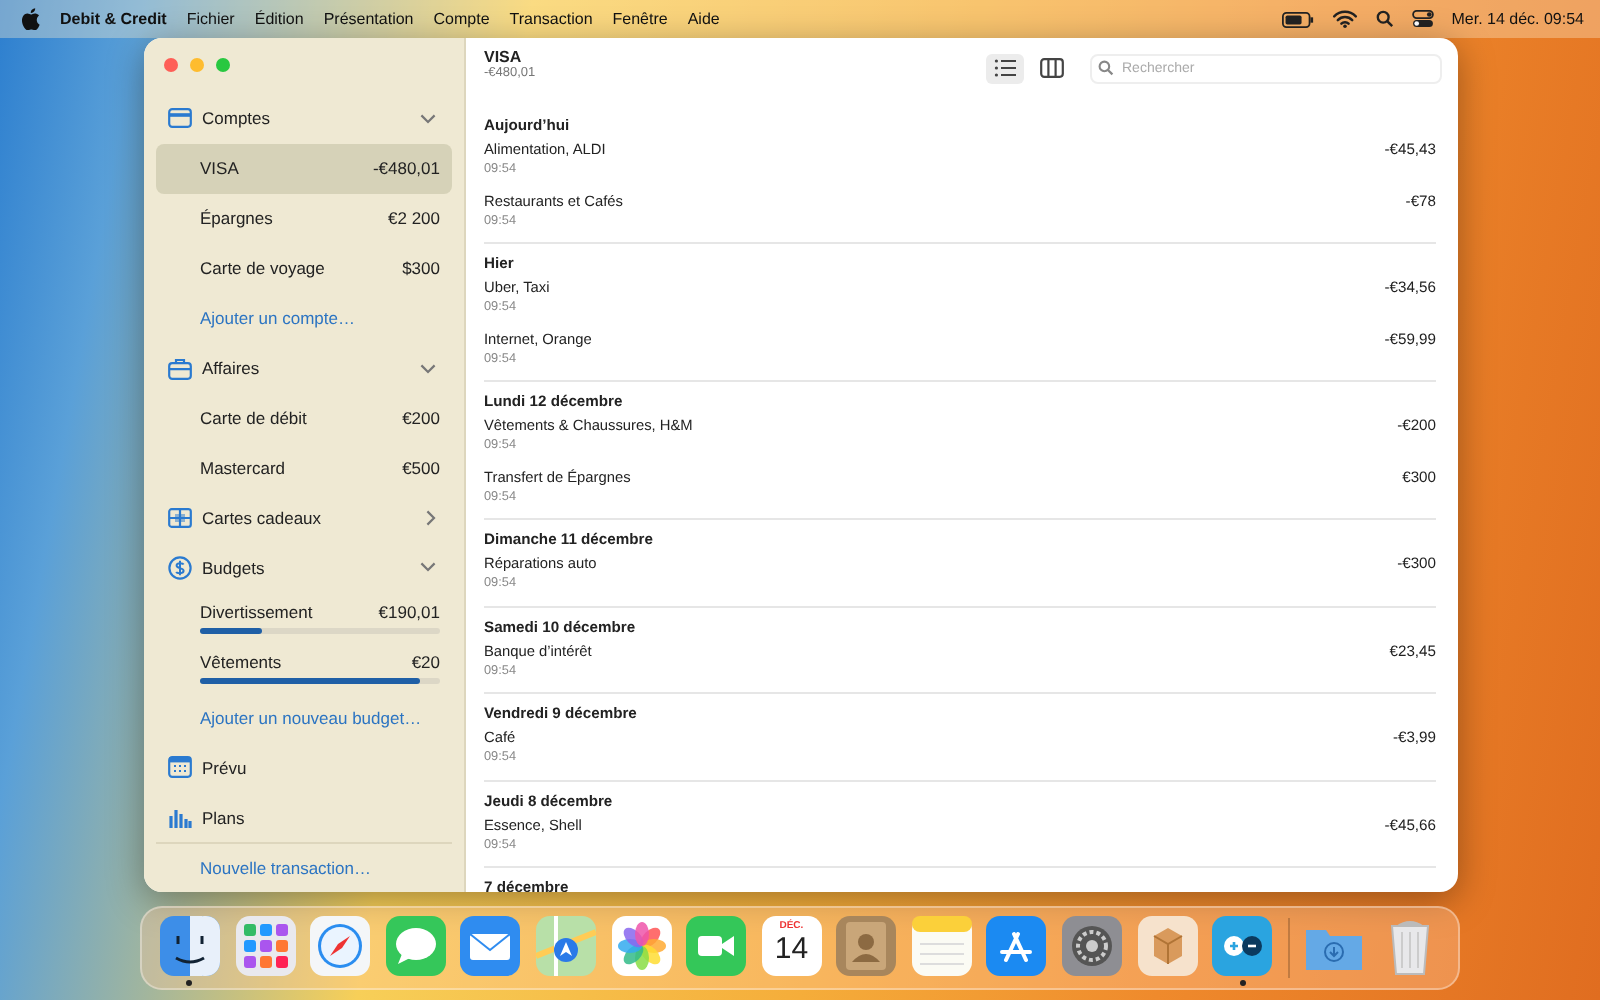  Describe the element at coordinates (171, 65) in the screenshot. I see `close-button` at that location.